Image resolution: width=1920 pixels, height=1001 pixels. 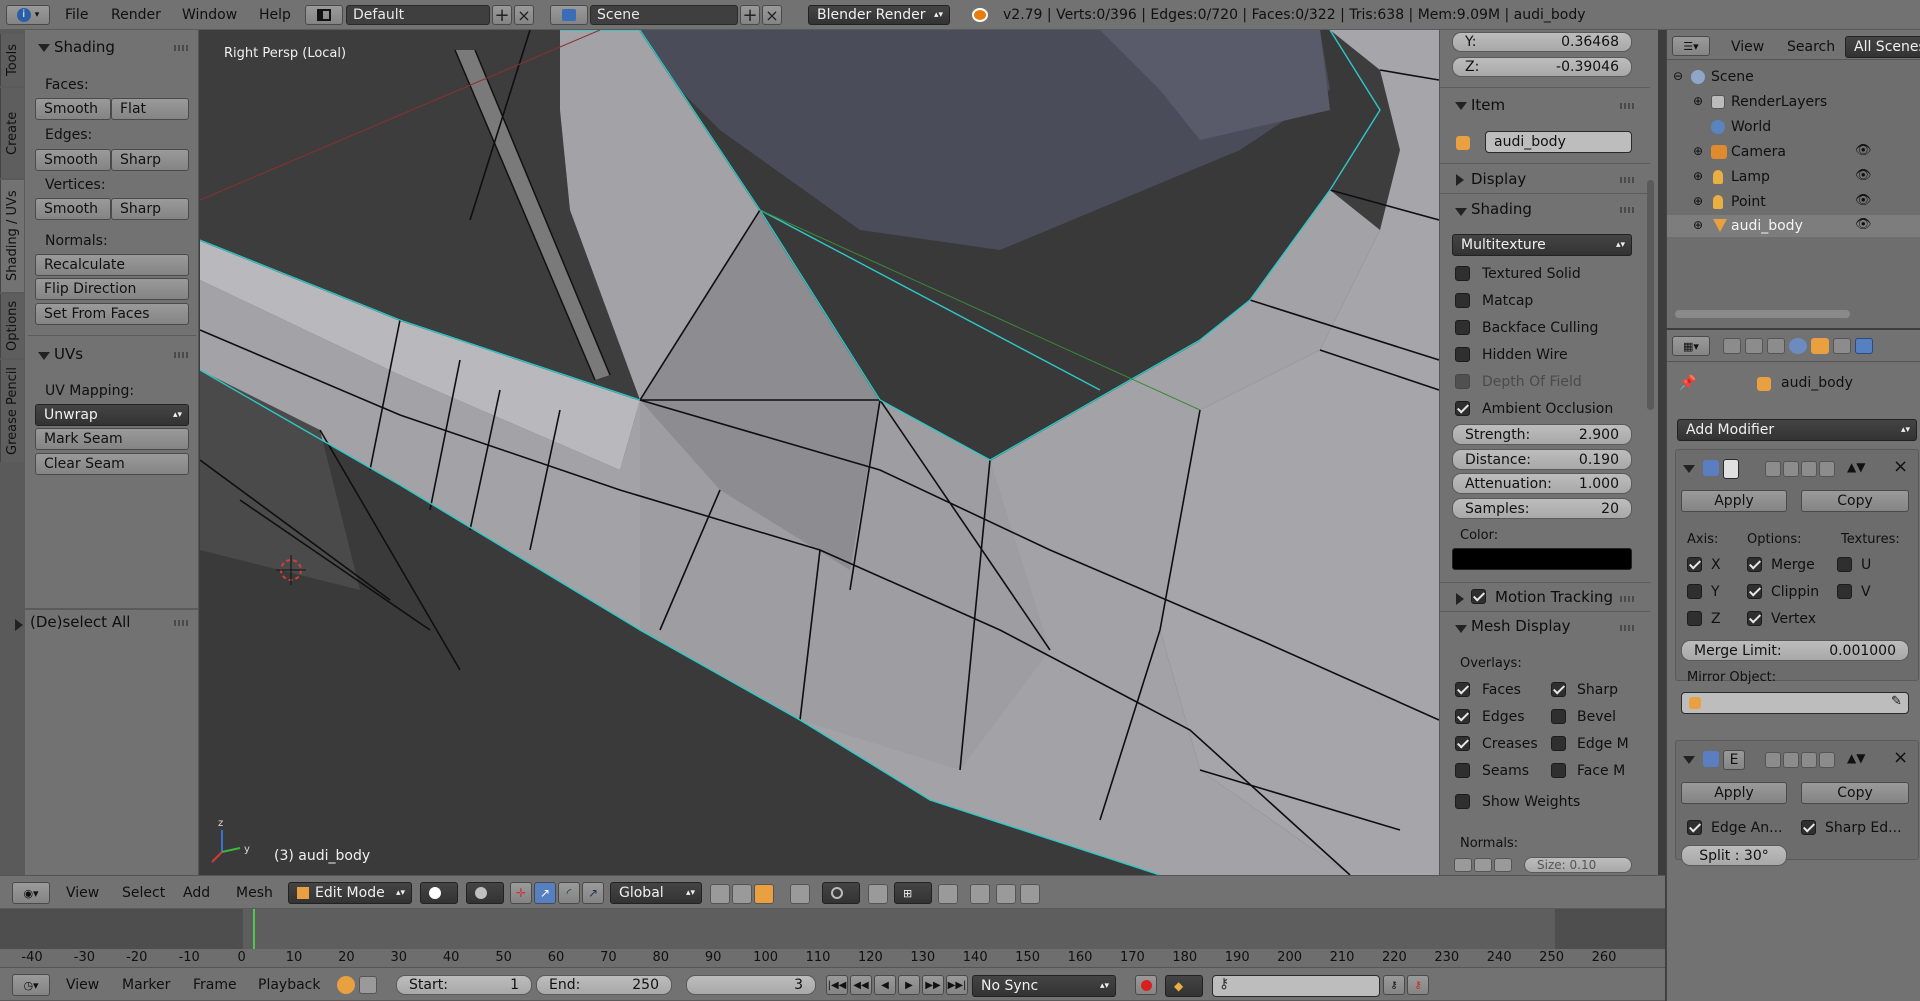 I want to click on lock-icon, so click(x=368, y=985).